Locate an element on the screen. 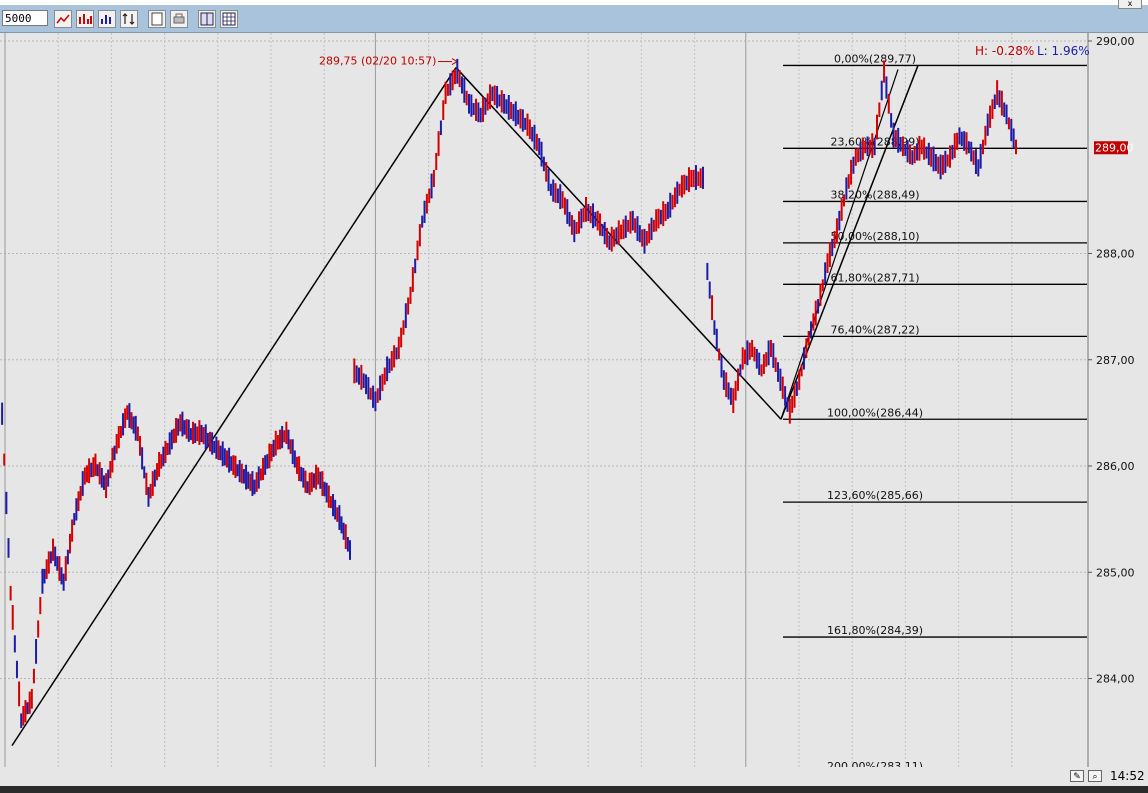 Image resolution: width=1148 pixels, height=793 pixels. zoom-icon: ⌕ is located at coordinates (1095, 776).